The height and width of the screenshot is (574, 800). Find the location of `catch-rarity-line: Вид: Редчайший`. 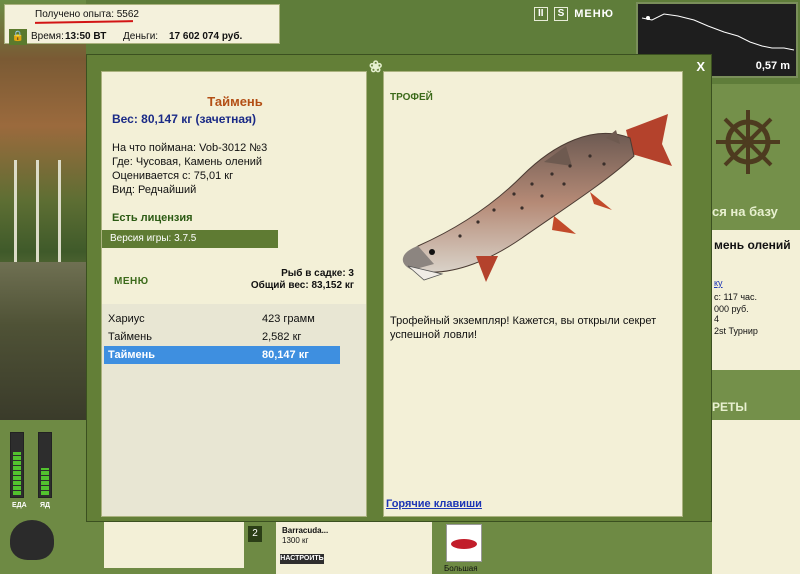

catch-rarity-line: Вид: Редчайший is located at coordinates (154, 190).